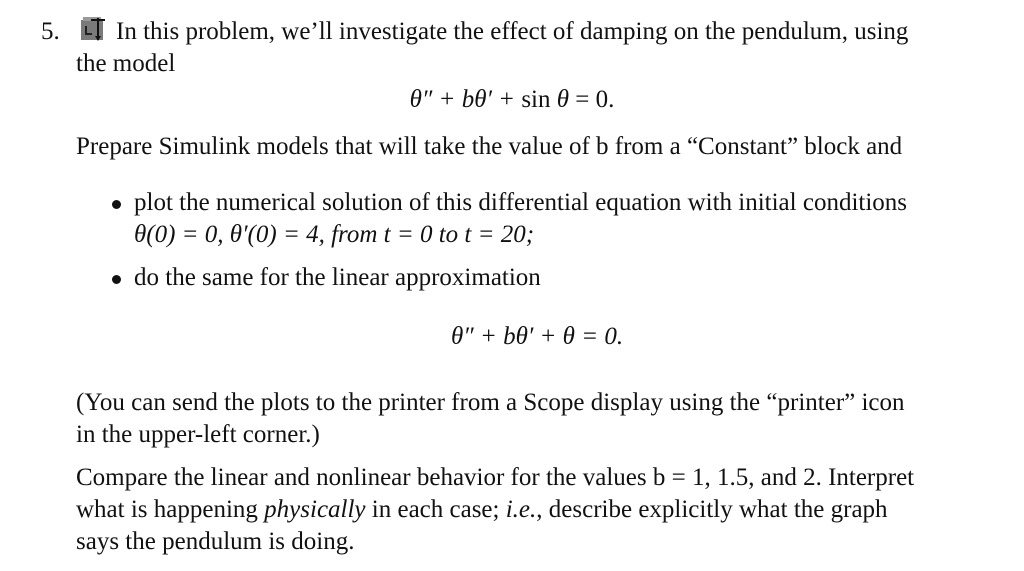  What do you see at coordinates (539, 99) in the screenshot?
I see `eq-term-sin: sin` at bounding box center [539, 99].